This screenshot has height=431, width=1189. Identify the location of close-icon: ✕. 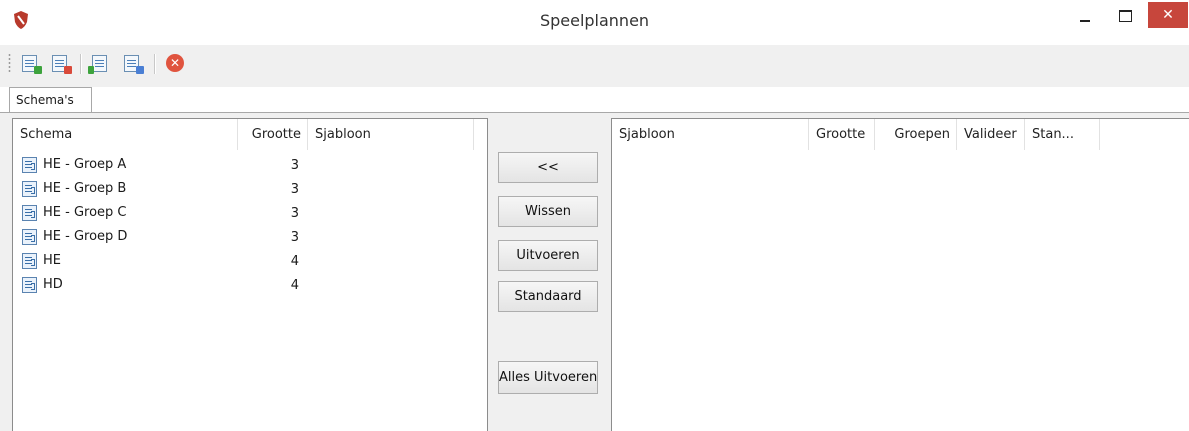
(1168, 15).